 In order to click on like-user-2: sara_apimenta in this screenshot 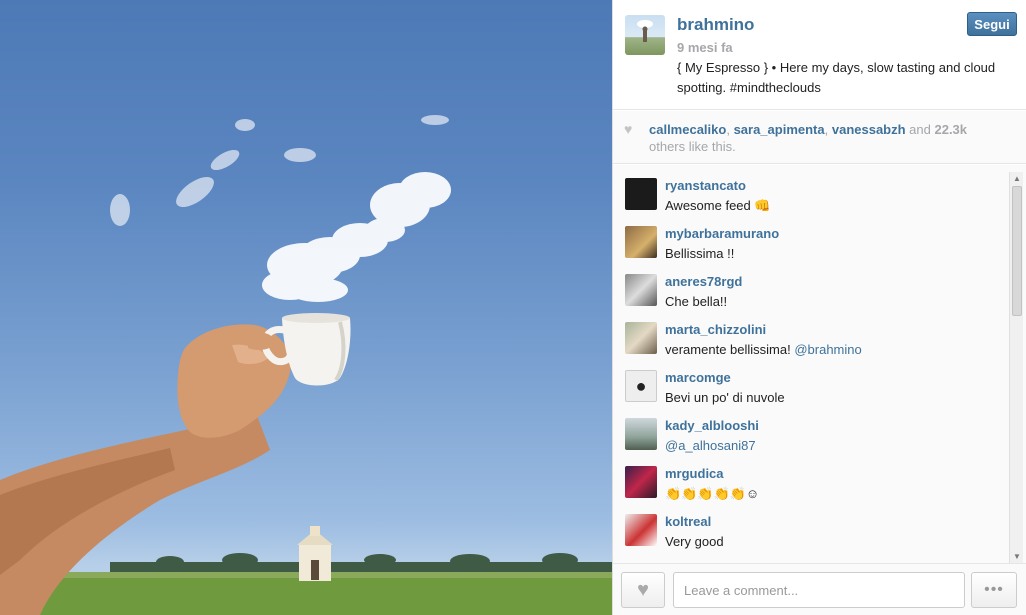, I will do `click(779, 129)`.